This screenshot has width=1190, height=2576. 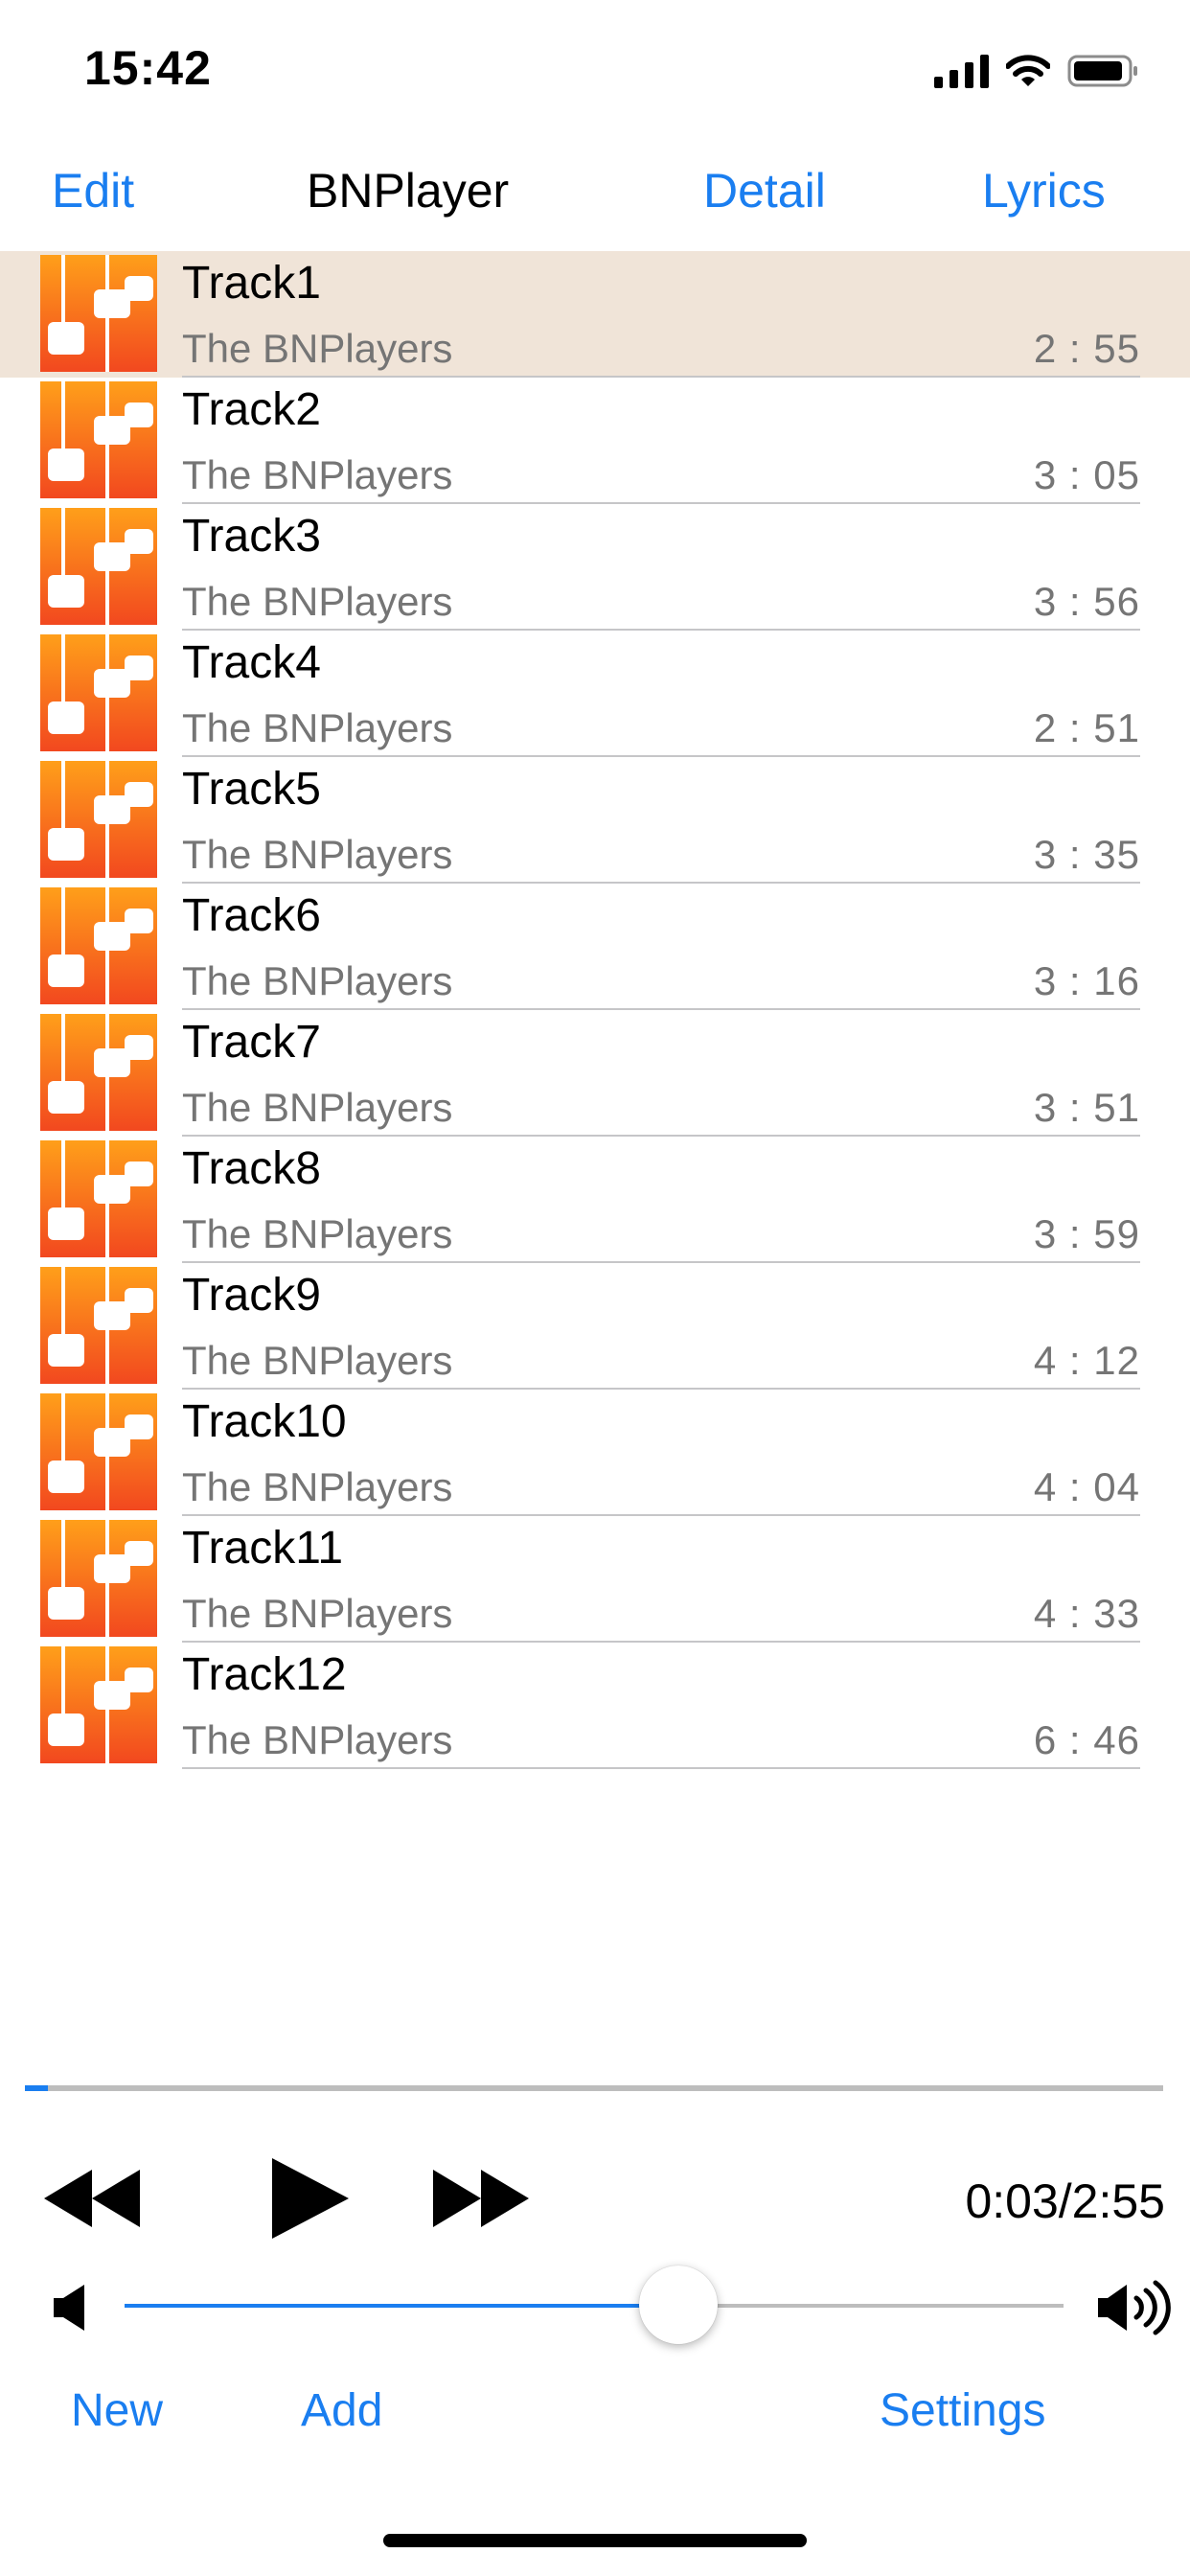 What do you see at coordinates (402, 2306) in the screenshot?
I see `volume-slider-fill` at bounding box center [402, 2306].